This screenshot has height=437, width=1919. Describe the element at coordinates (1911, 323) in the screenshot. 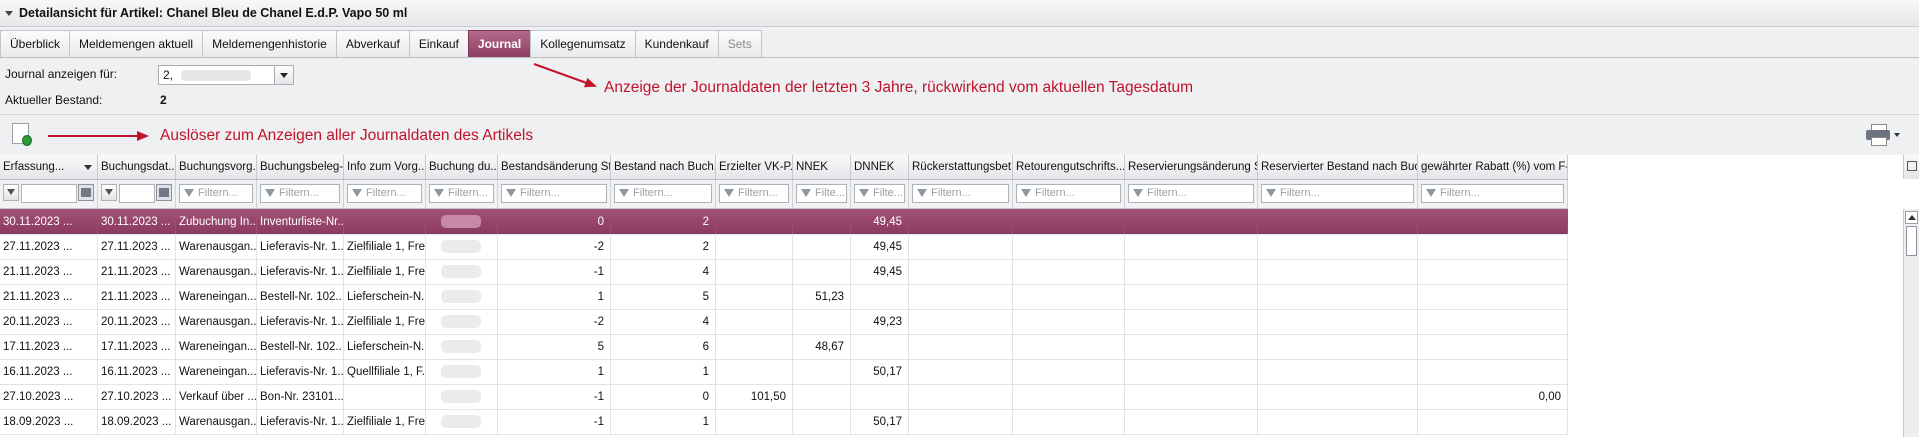

I see `vertical-scrollbar` at that location.